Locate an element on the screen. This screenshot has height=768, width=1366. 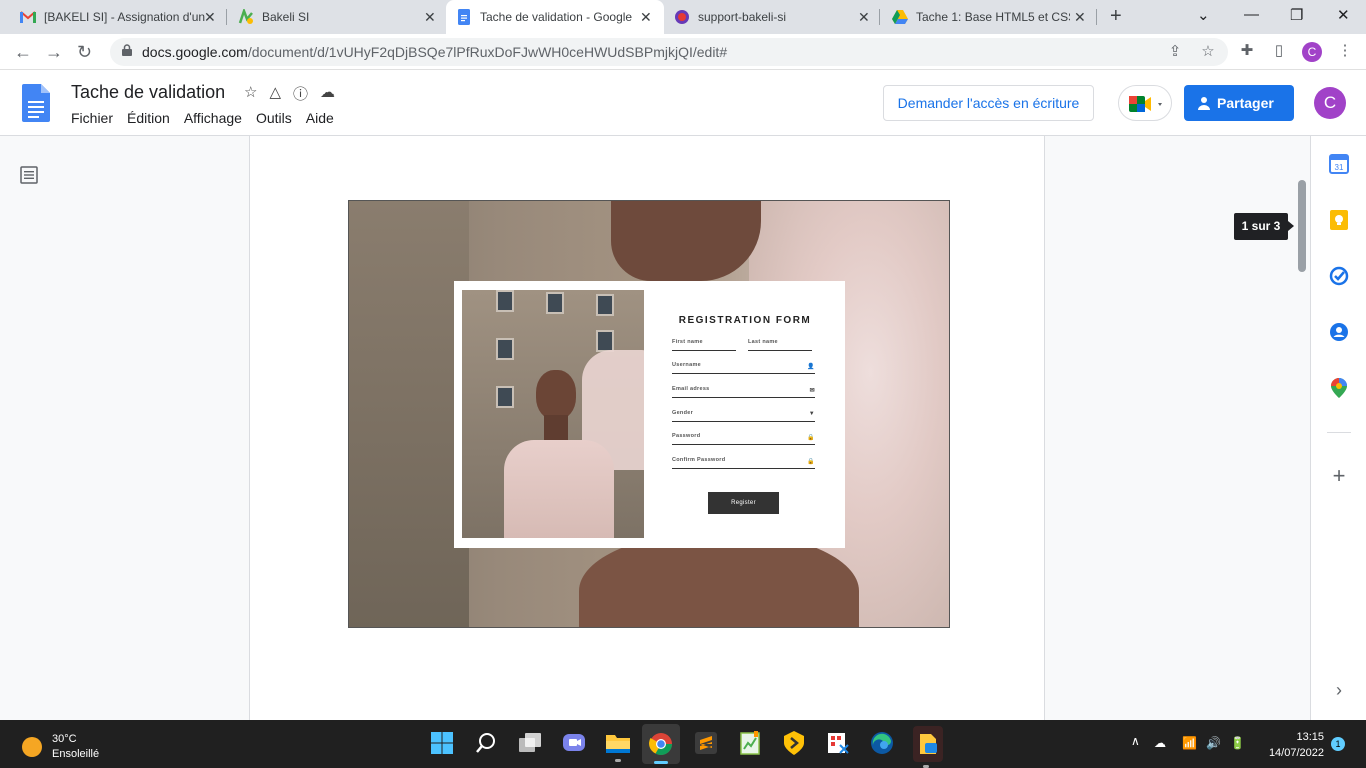
mail-icon: ✉ is located at coordinates (812, 391).